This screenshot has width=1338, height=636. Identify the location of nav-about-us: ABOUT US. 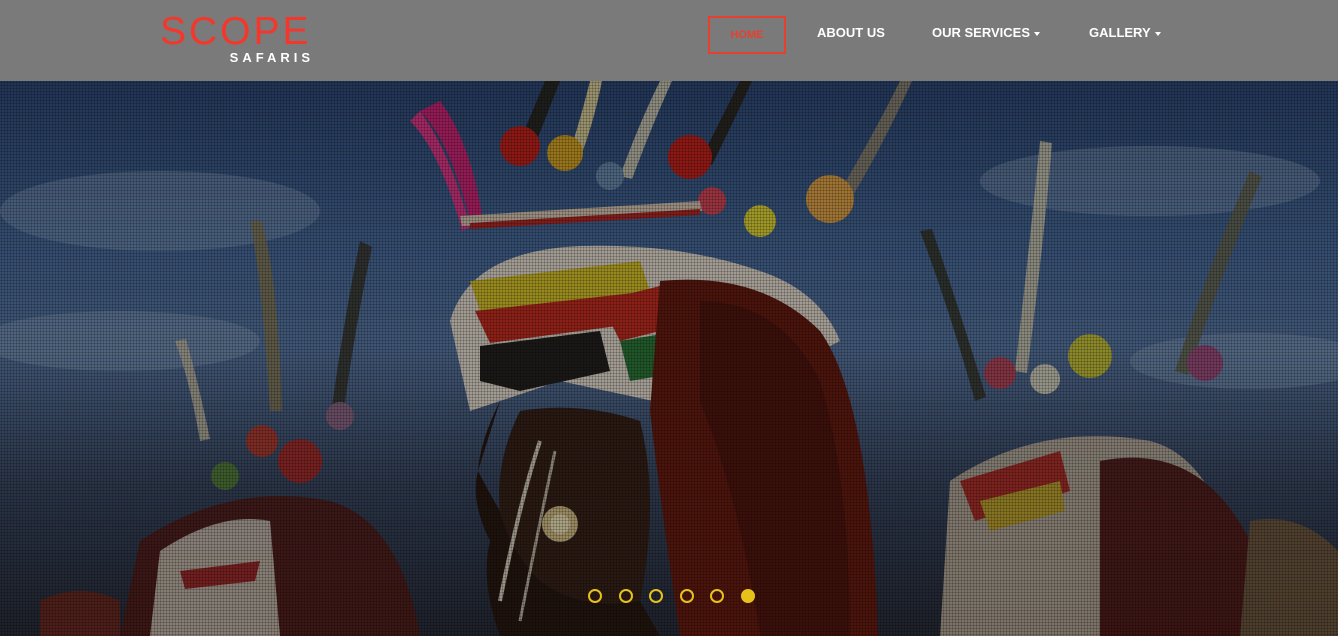
(851, 33).